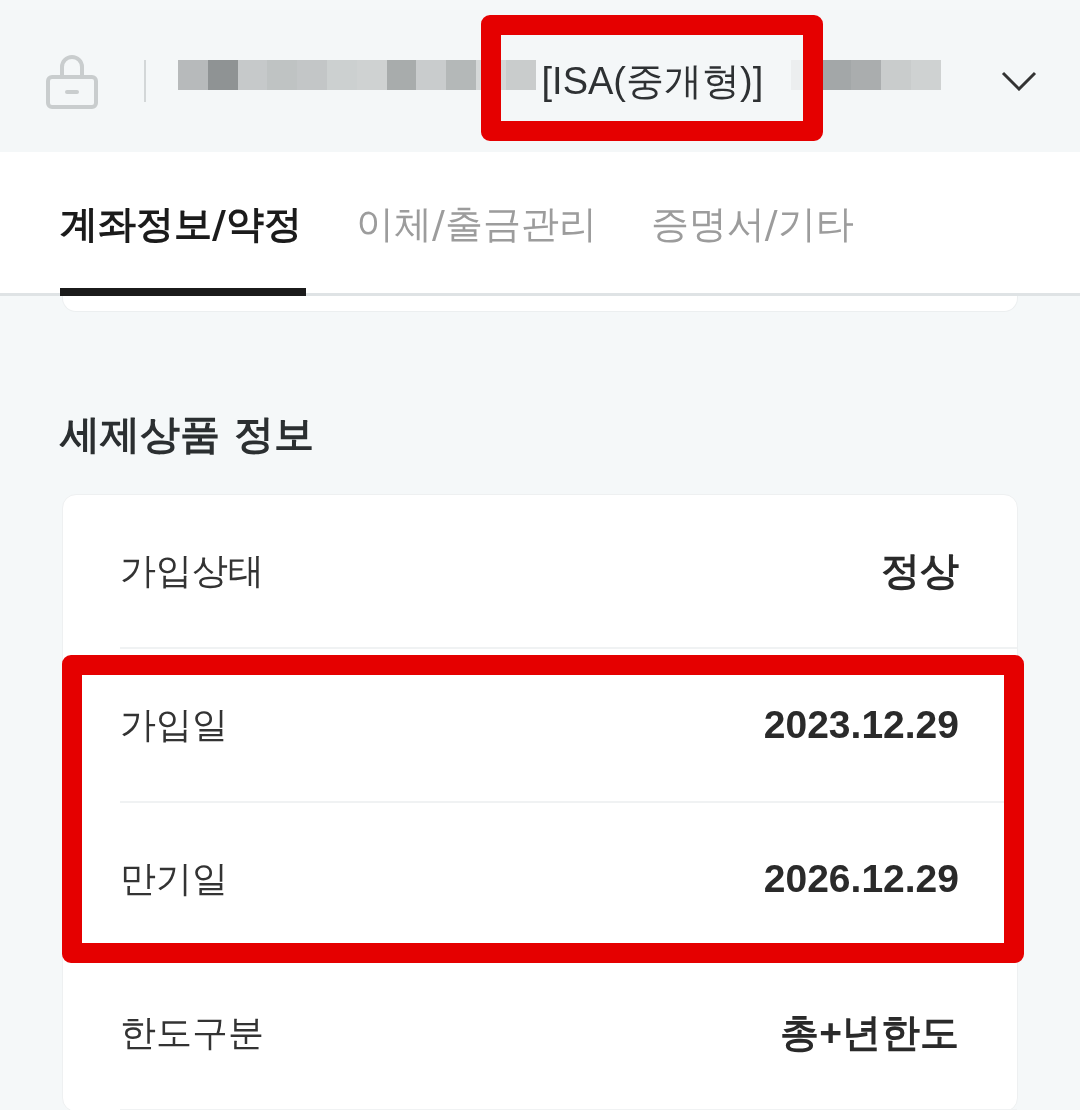  Describe the element at coordinates (920, 571) in the screenshot. I see `row-value: 정상` at that location.